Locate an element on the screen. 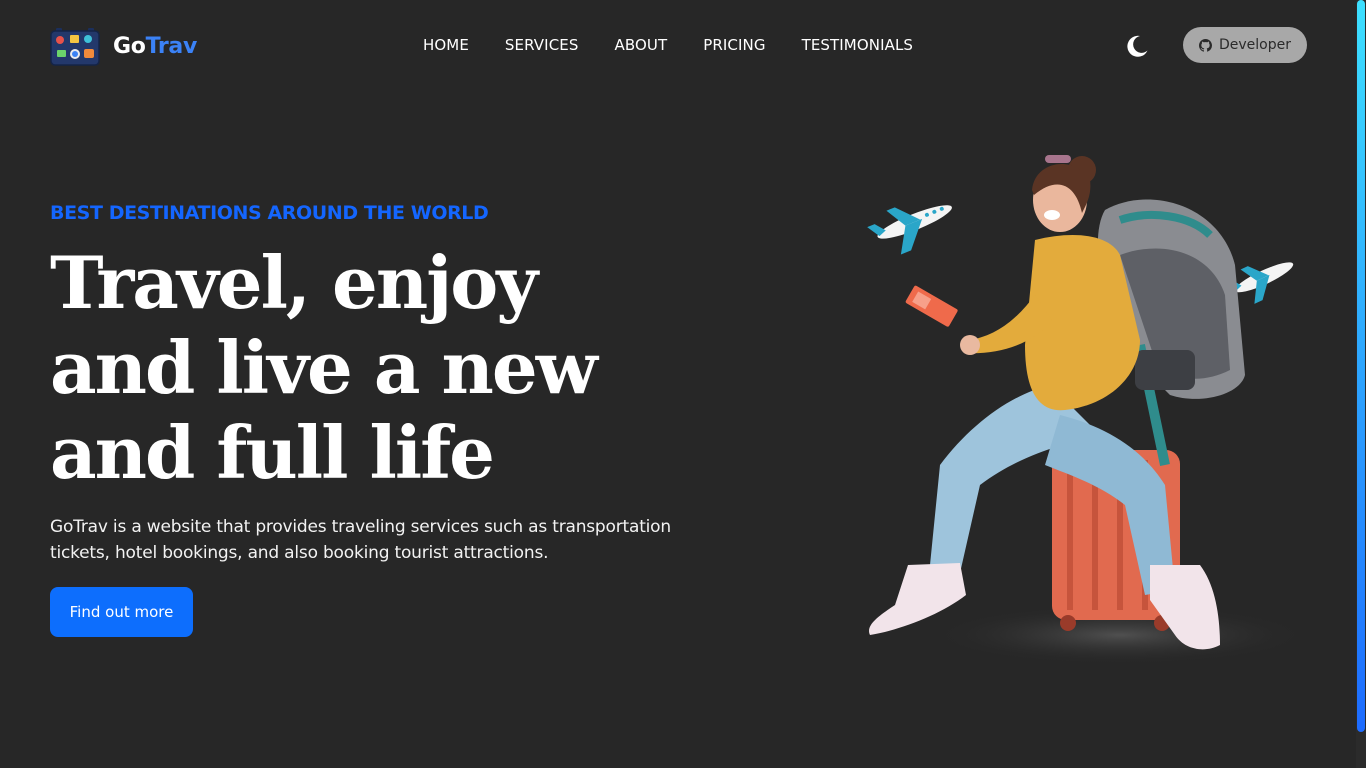 The width and height of the screenshot is (1366, 768). brand-name-part1: Go is located at coordinates (129, 46).